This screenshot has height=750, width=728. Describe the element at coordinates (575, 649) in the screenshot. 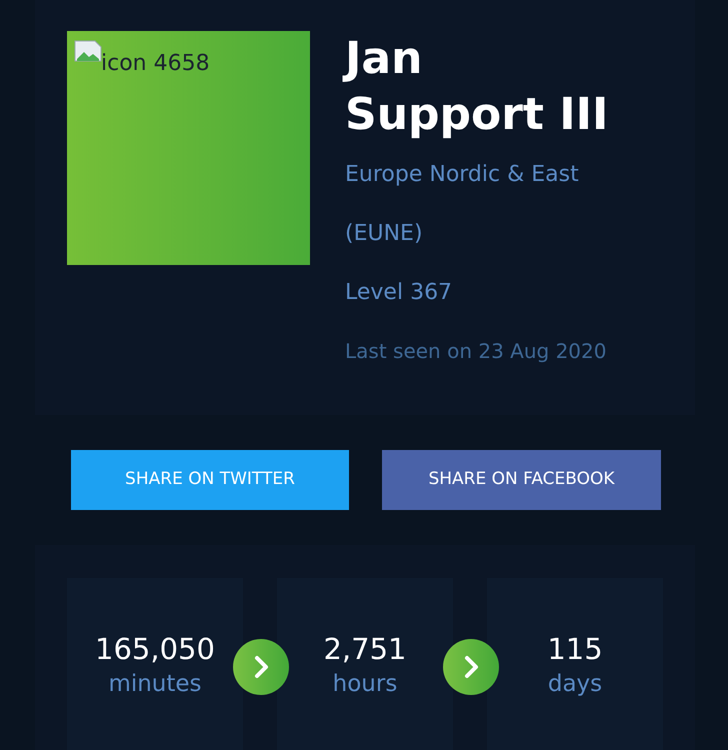

I see `stat-value: 115` at that location.